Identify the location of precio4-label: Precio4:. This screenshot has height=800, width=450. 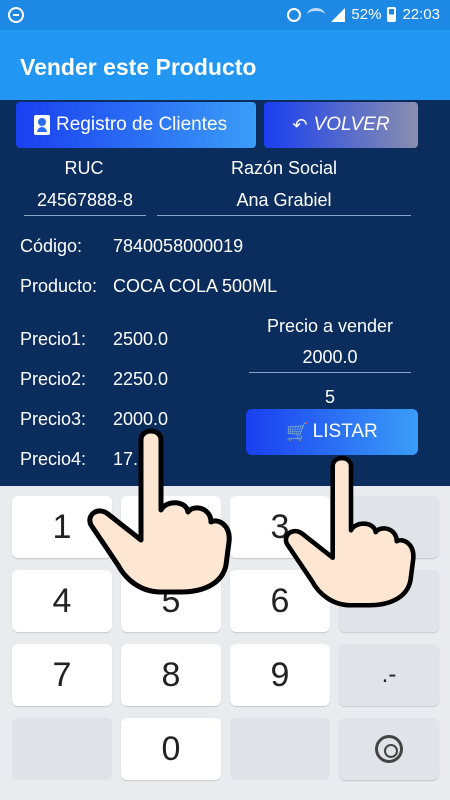
(53, 459).